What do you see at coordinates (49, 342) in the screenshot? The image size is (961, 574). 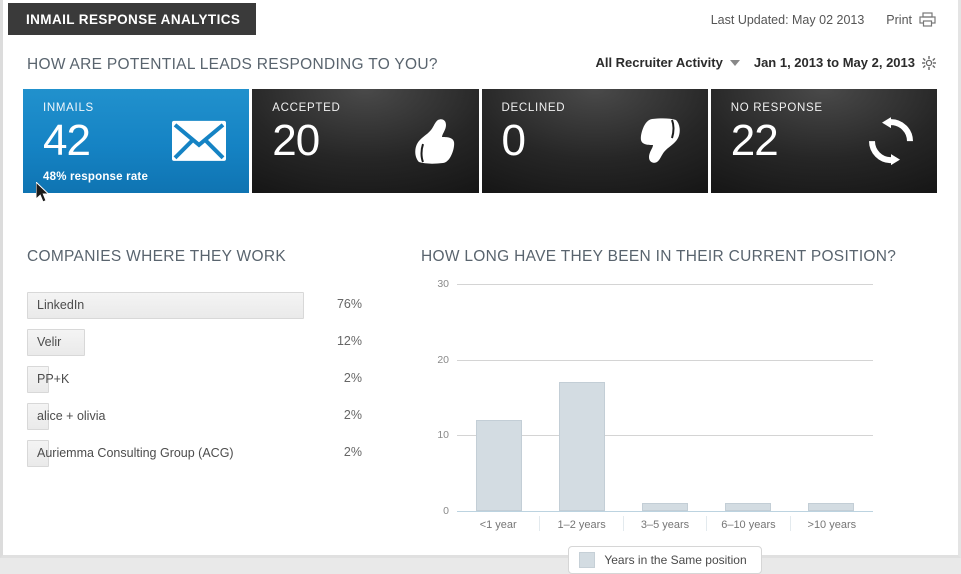 I see `company-name: Velir` at bounding box center [49, 342].